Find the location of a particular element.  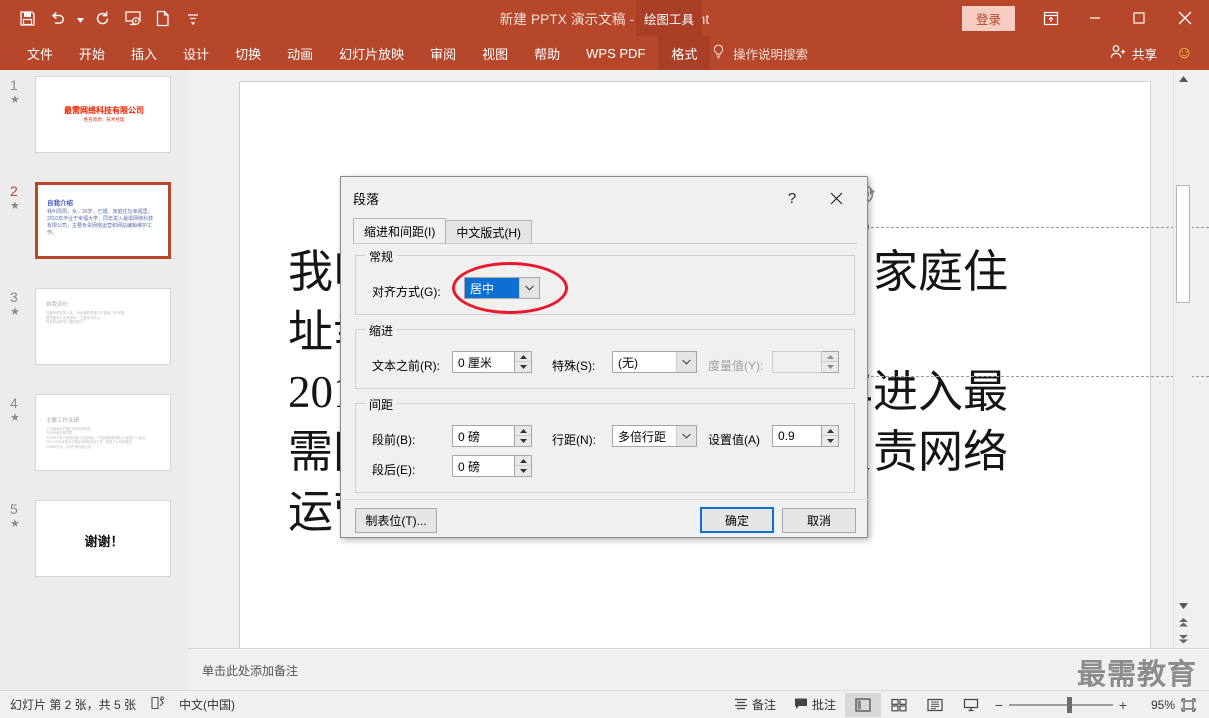

space-before-stepper is located at coordinates (523, 436).